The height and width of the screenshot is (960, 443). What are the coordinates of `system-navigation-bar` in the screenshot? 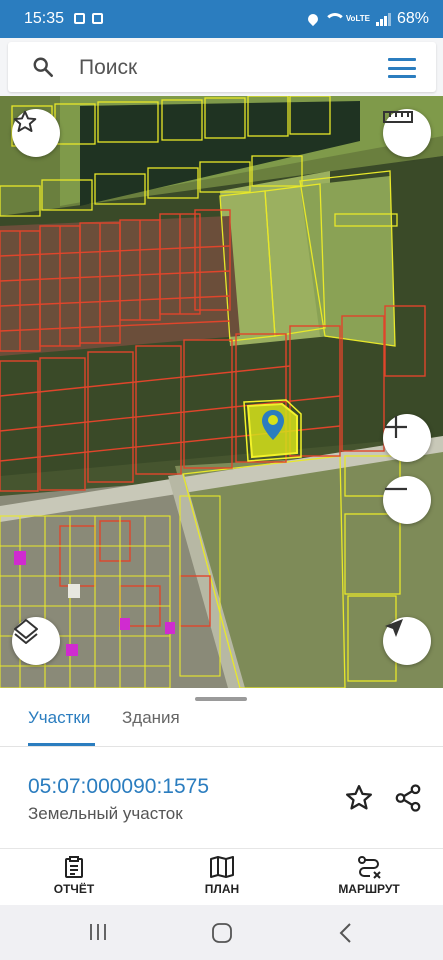 It's located at (221, 932).